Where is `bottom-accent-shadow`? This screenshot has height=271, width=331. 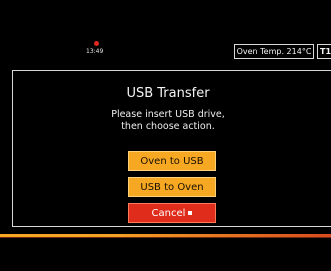 bottom-accent-shadow is located at coordinates (165, 237).